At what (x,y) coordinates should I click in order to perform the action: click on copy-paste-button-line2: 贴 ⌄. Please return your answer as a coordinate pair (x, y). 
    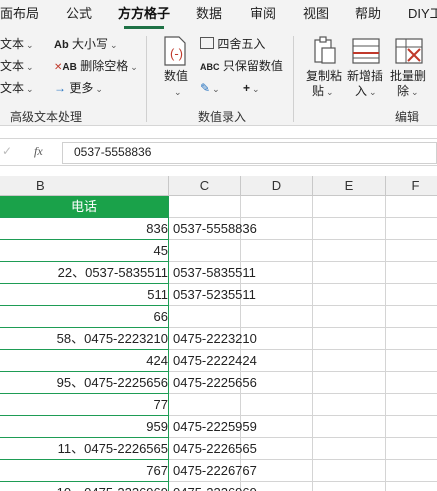
    Looking at the image, I should click on (323, 91).